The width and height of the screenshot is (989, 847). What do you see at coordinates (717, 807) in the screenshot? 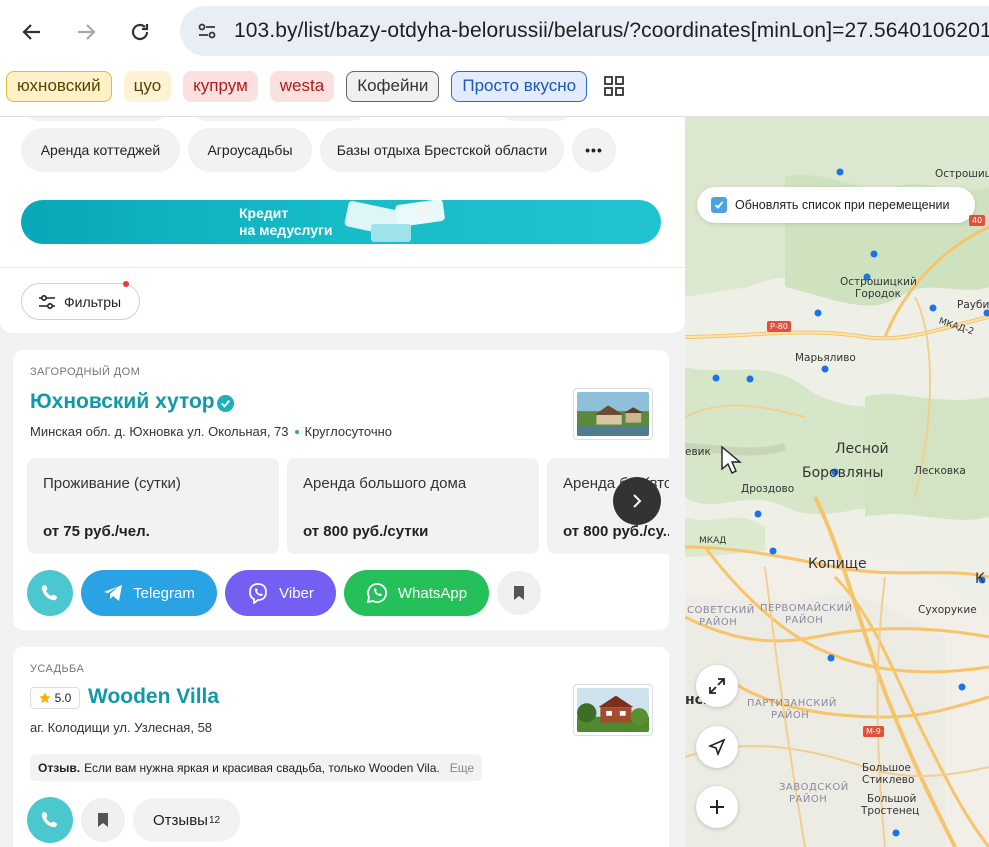
I see `zoom-in-button` at bounding box center [717, 807].